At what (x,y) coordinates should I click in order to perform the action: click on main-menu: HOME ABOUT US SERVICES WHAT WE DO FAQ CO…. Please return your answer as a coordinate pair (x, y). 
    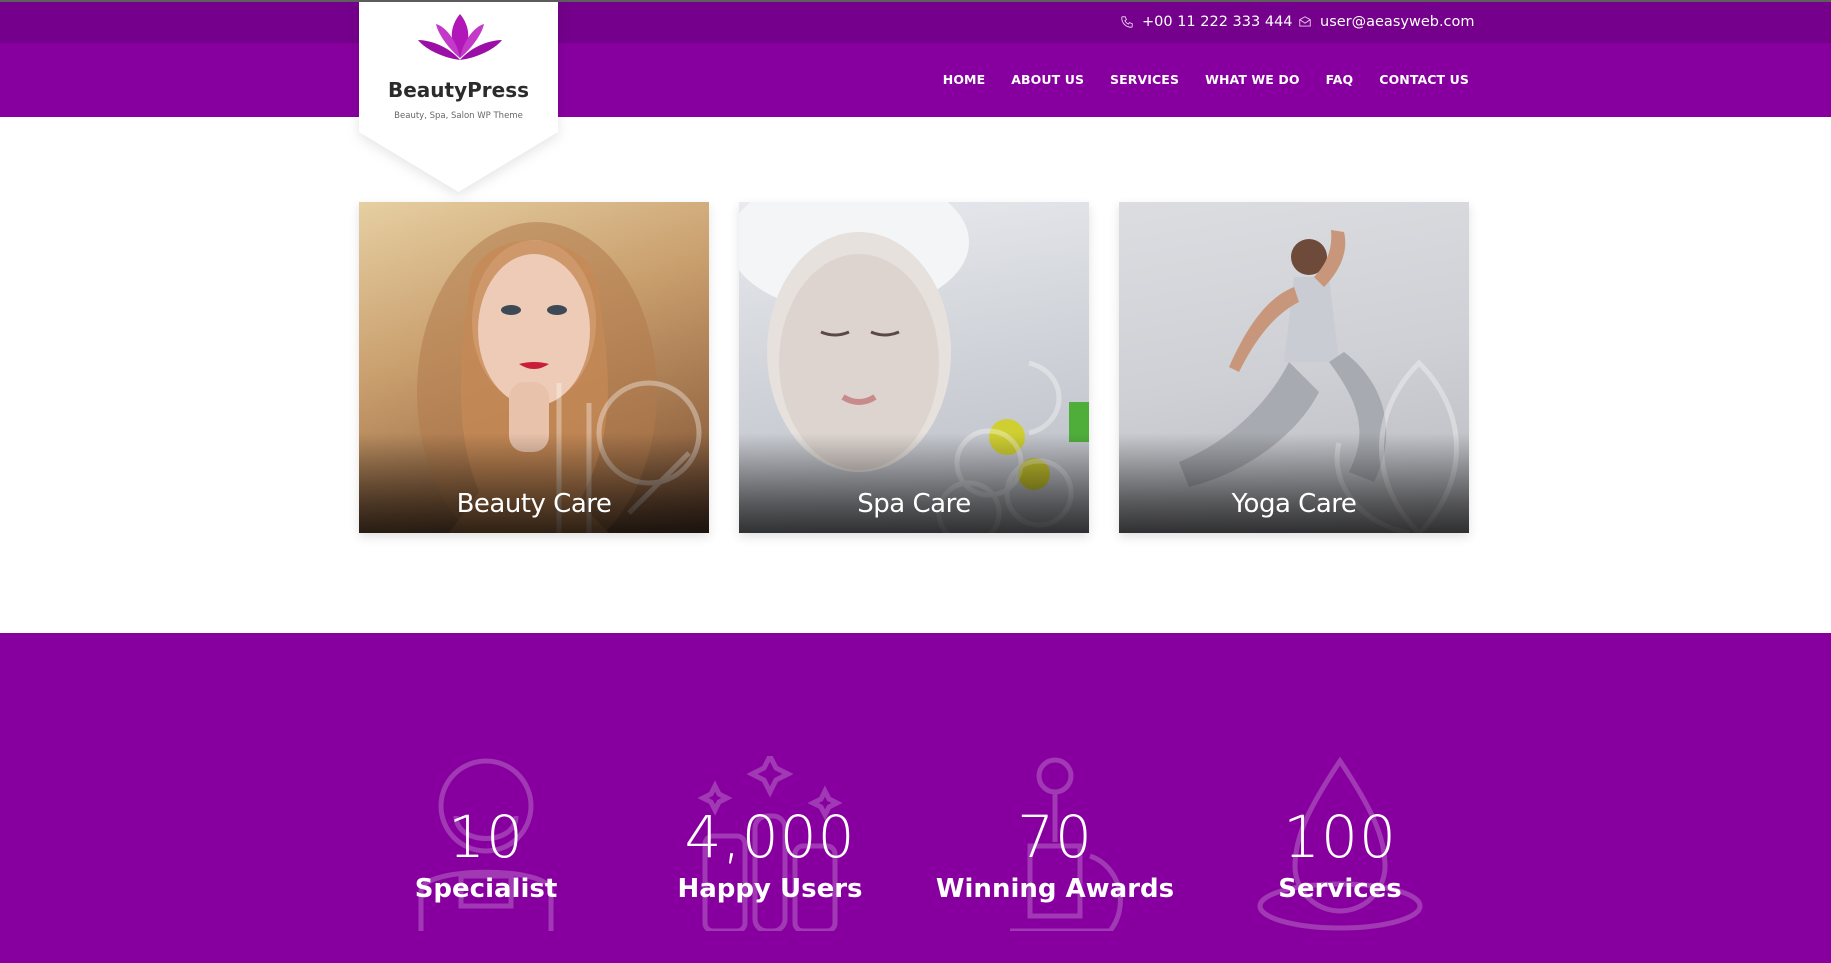
    Looking at the image, I should click on (1206, 79).